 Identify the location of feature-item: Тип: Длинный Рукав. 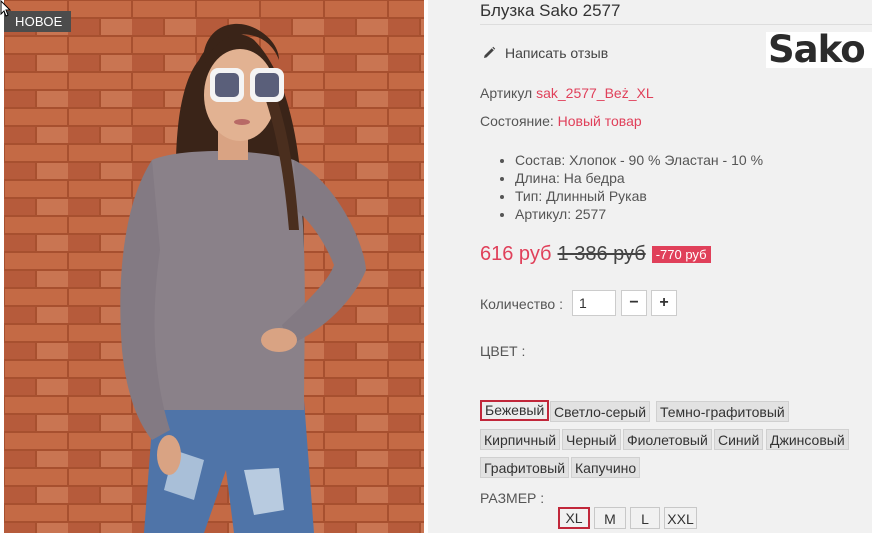
(639, 196).